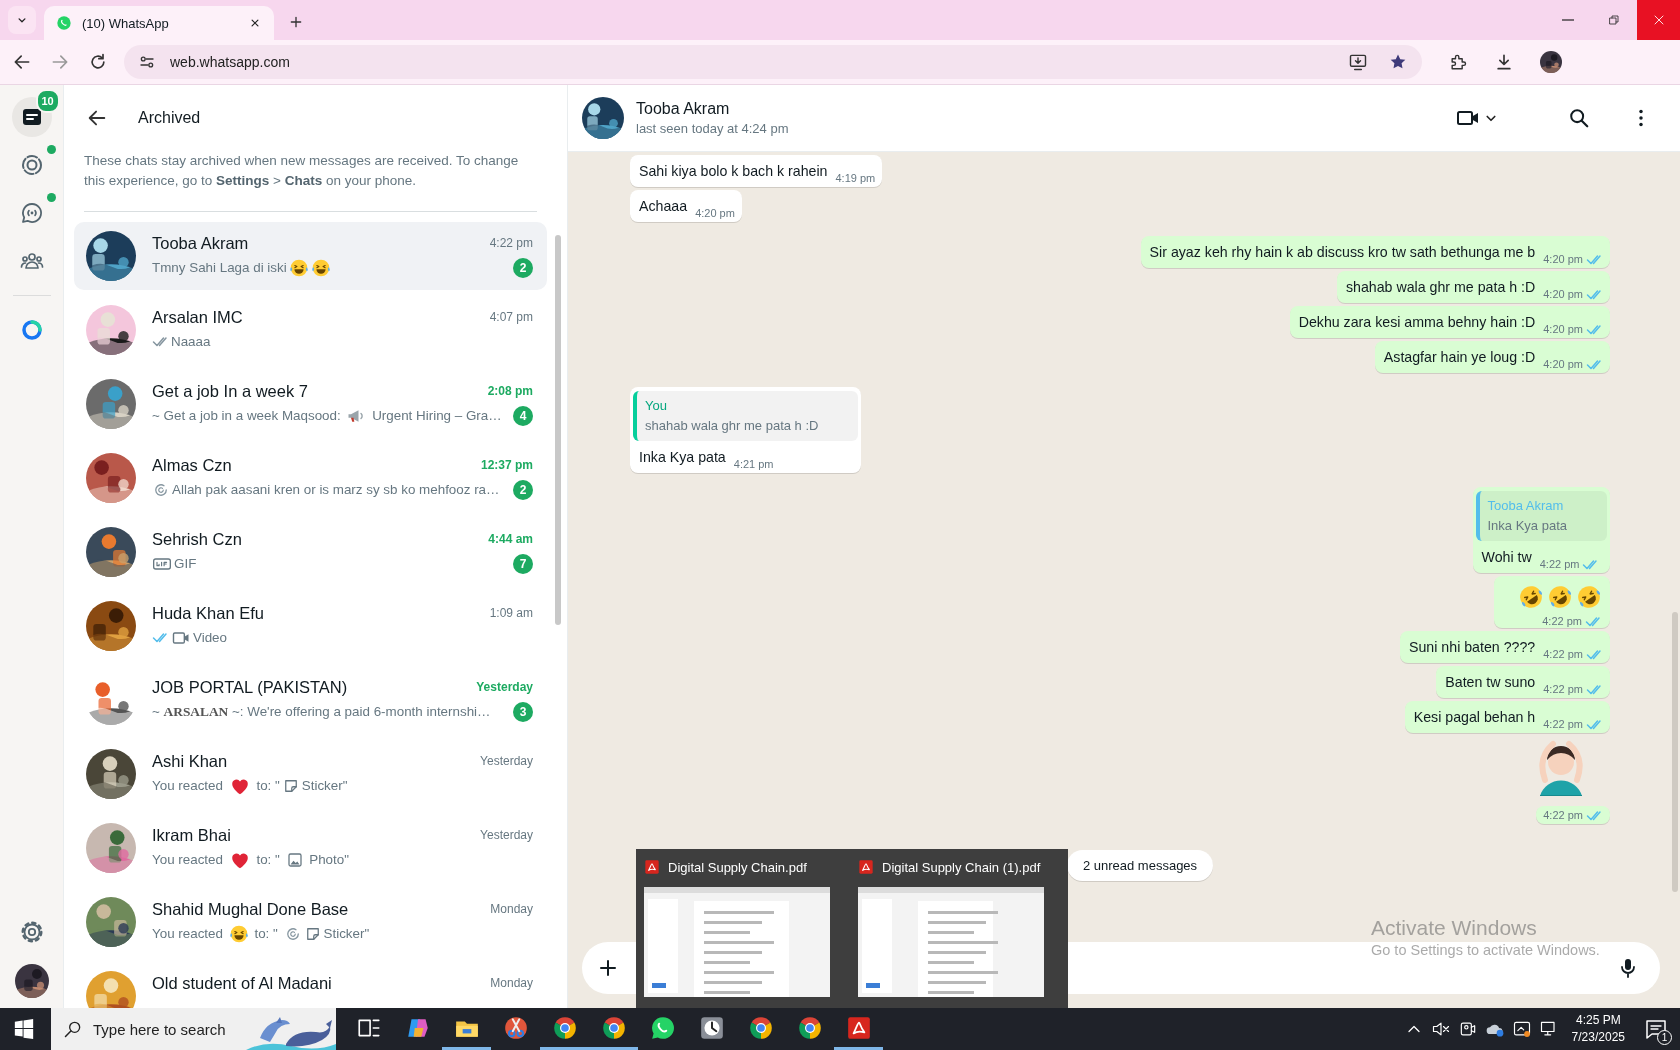  I want to click on last-seen-text: last seen today at 4:24 pm, so click(713, 128).